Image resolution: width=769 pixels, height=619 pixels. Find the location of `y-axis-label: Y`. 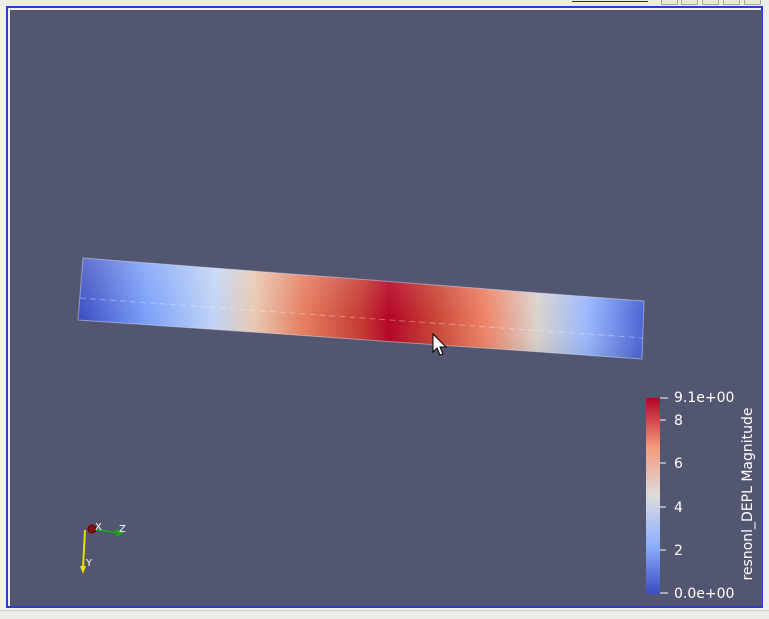

y-axis-label: Y is located at coordinates (89, 563).